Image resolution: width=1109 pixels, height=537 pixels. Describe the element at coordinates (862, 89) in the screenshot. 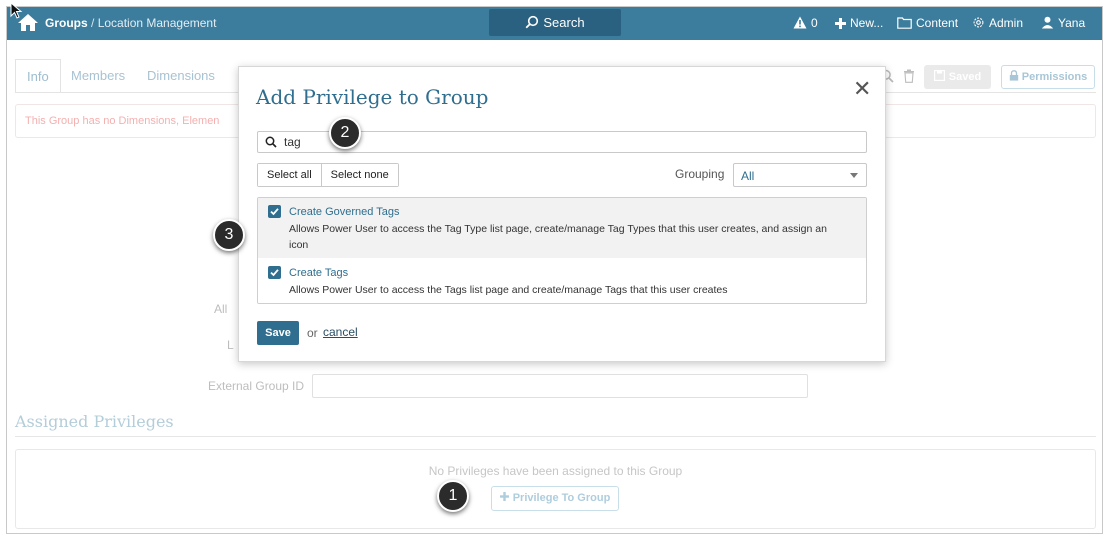

I see `close-icon: ✕` at that location.